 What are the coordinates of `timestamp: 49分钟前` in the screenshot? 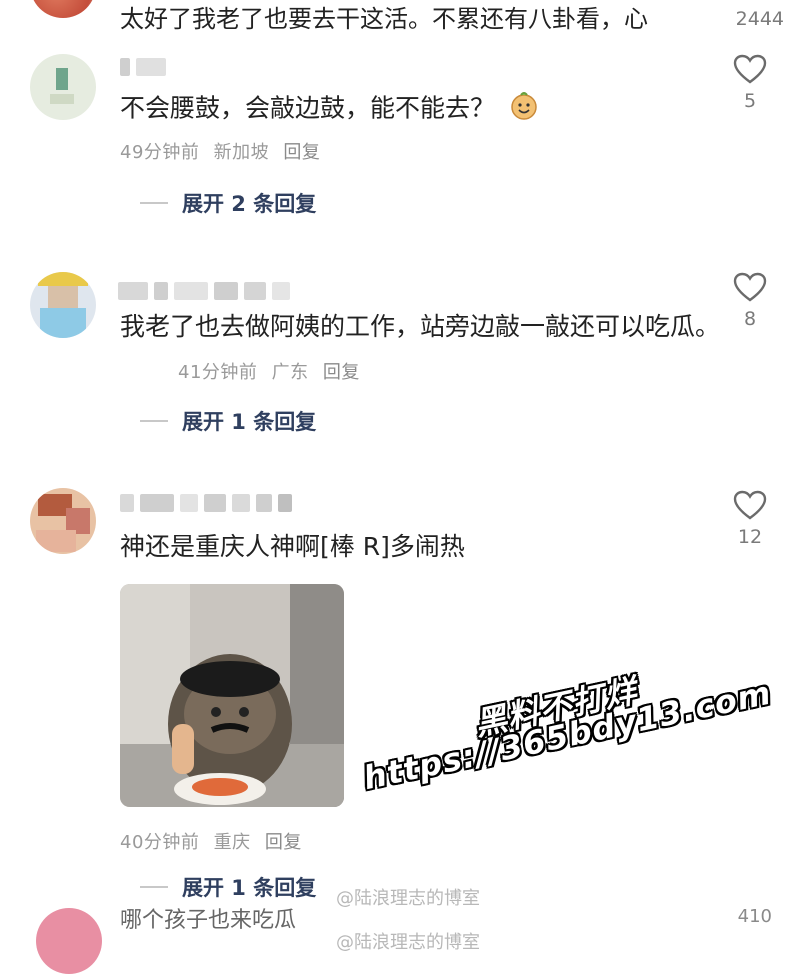 It's located at (160, 152).